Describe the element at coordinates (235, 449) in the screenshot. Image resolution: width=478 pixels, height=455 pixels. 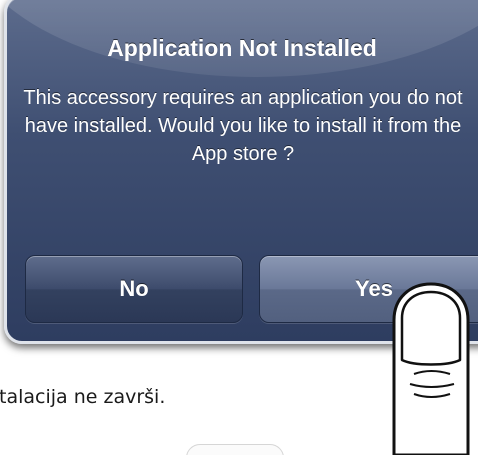
I see `bottom-button-partial` at that location.